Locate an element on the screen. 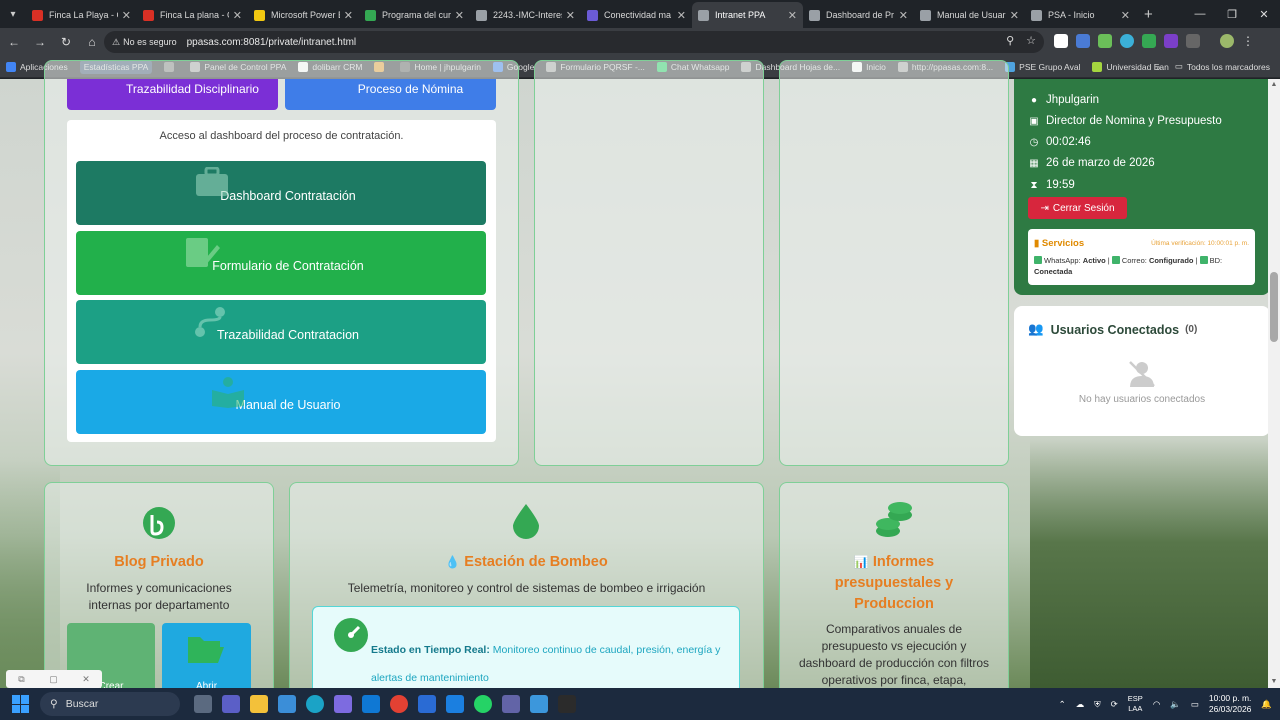  taskbar-search: ⚲ Buscar is located at coordinates (110, 704).